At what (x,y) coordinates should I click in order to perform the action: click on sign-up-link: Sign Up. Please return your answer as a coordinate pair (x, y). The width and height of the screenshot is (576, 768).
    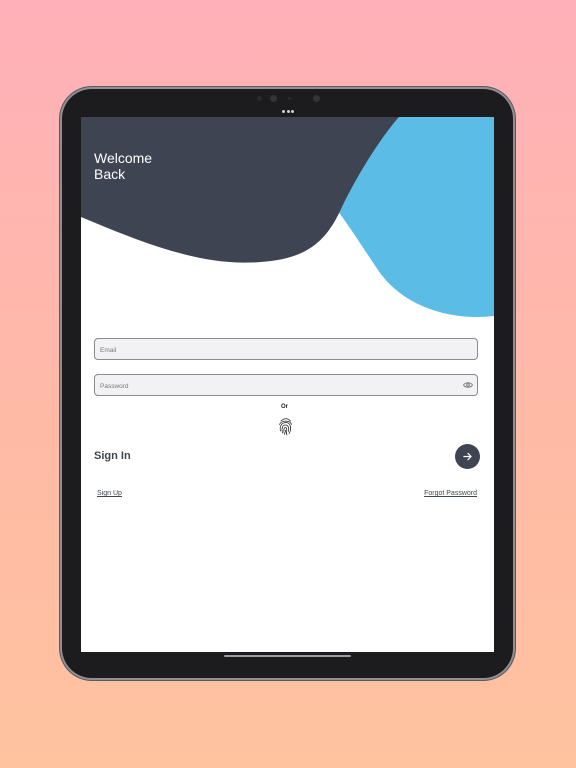
    Looking at the image, I should click on (109, 493).